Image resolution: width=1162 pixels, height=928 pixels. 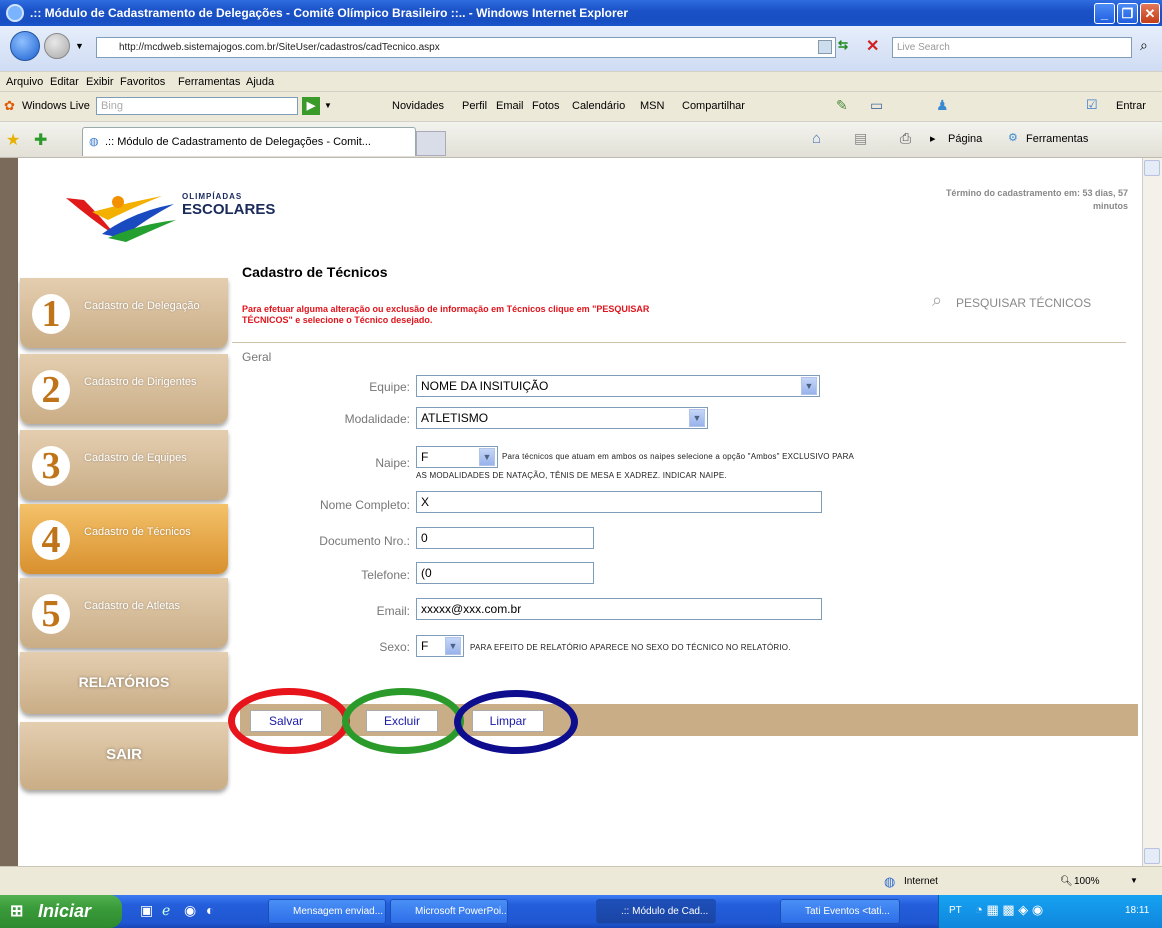 I want to click on sidebar-exit-label: SAIR, so click(x=124, y=754).